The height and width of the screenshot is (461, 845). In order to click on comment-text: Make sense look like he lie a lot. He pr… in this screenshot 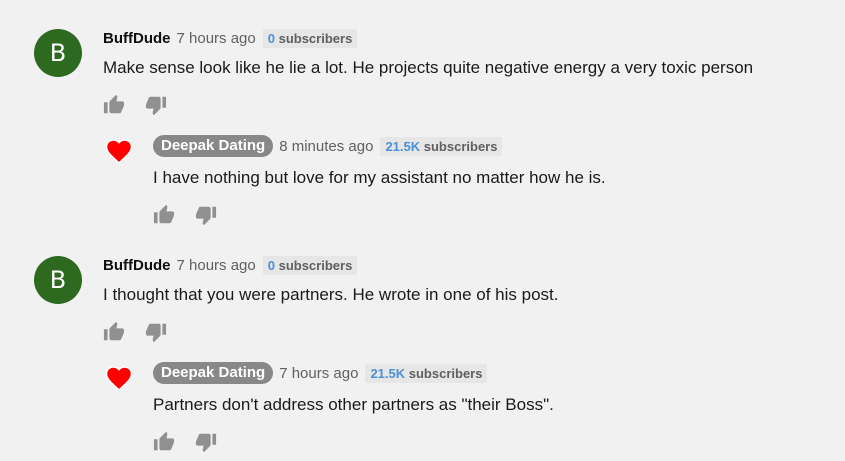, I will do `click(428, 67)`.